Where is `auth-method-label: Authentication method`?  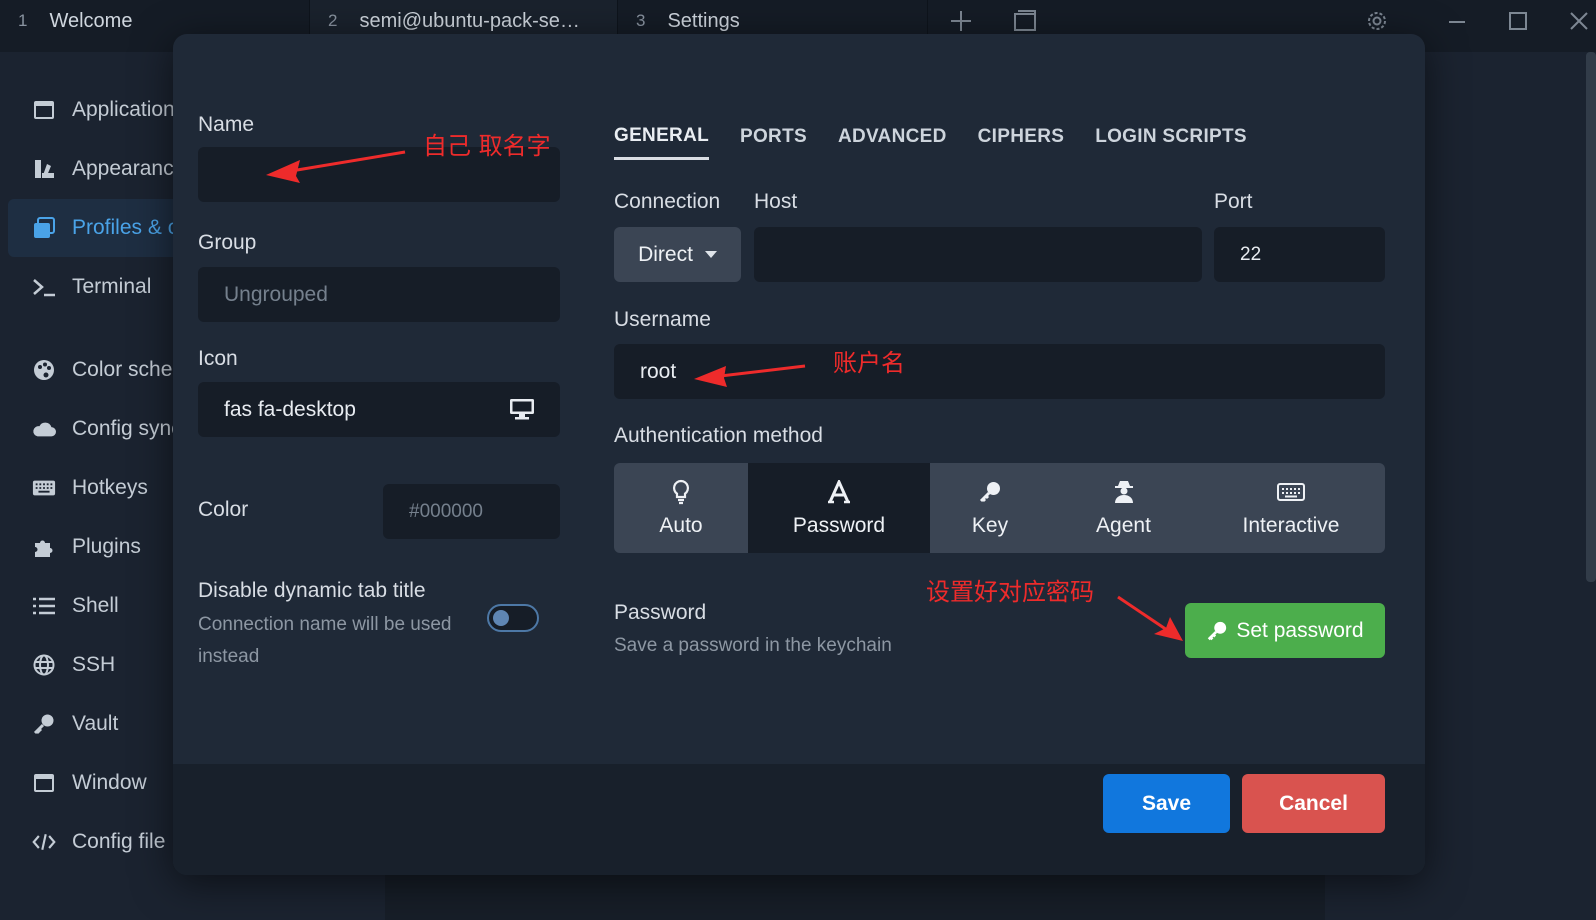 auth-method-label: Authentication method is located at coordinates (718, 435).